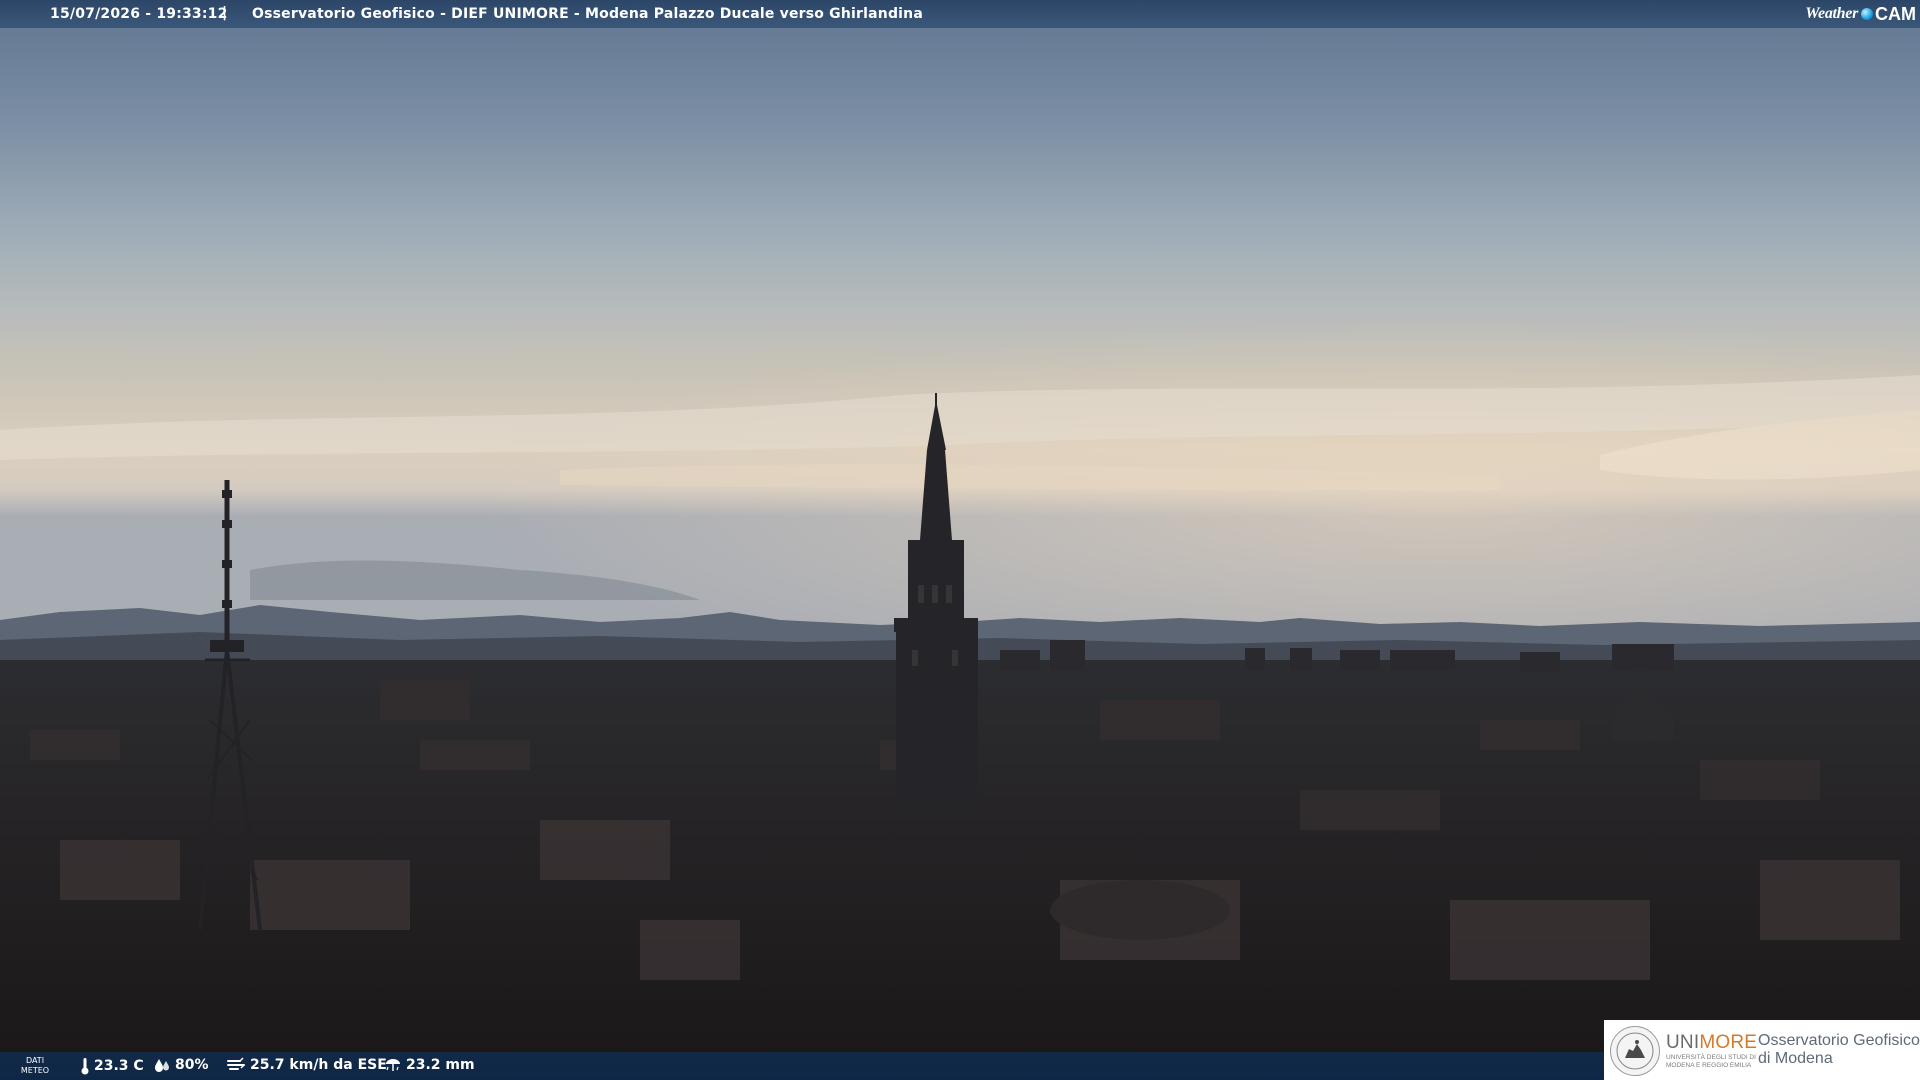 The width and height of the screenshot is (1920, 1080). Describe the element at coordinates (1839, 1049) in the screenshot. I see `observatory-name: Osservatorio Geofisico di Modena` at that location.